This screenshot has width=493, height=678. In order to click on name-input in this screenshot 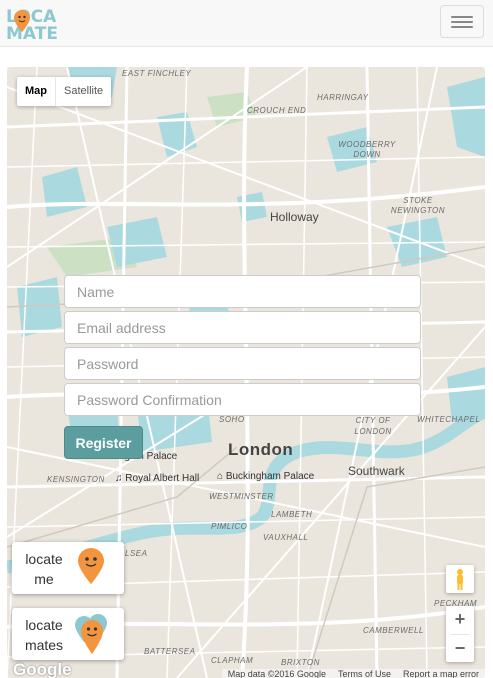, I will do `click(242, 291)`.